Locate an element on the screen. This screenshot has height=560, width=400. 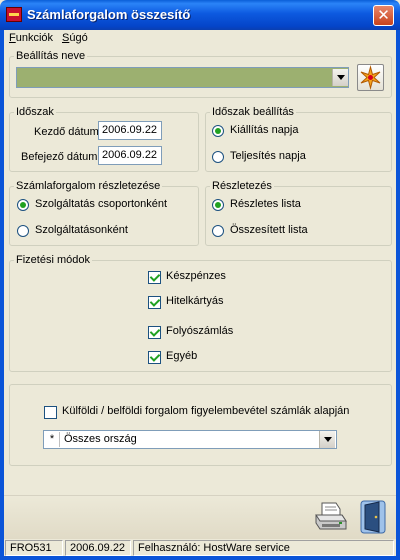
menu-funkciok: Funkciók is located at coordinates (31, 38).